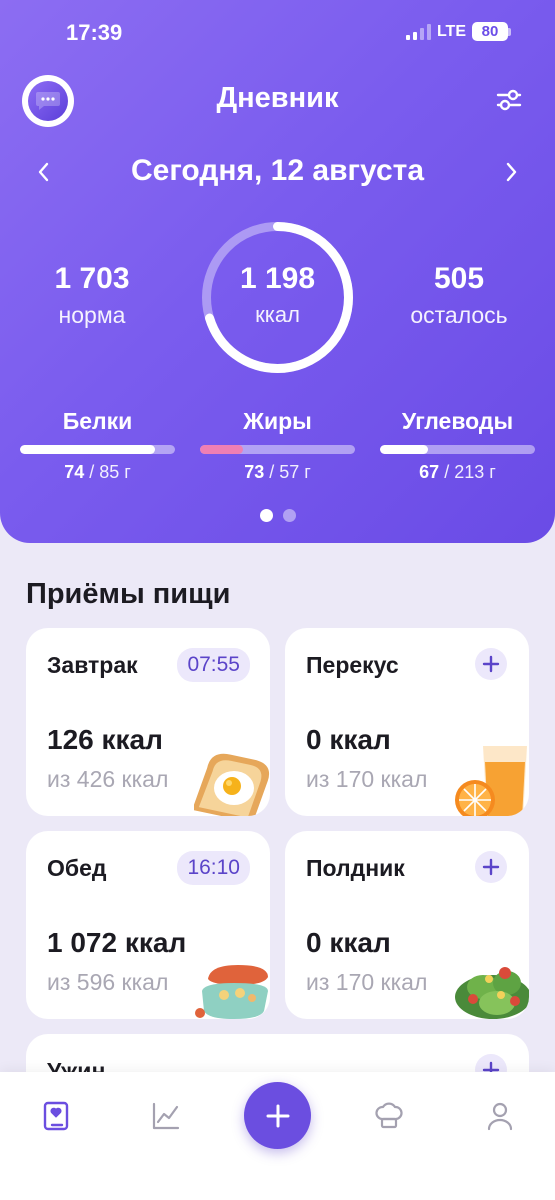 This screenshot has height=1200, width=555. Describe the element at coordinates (457, 472) in the screenshot. I see `macro-values: 67 / 213 г` at that location.